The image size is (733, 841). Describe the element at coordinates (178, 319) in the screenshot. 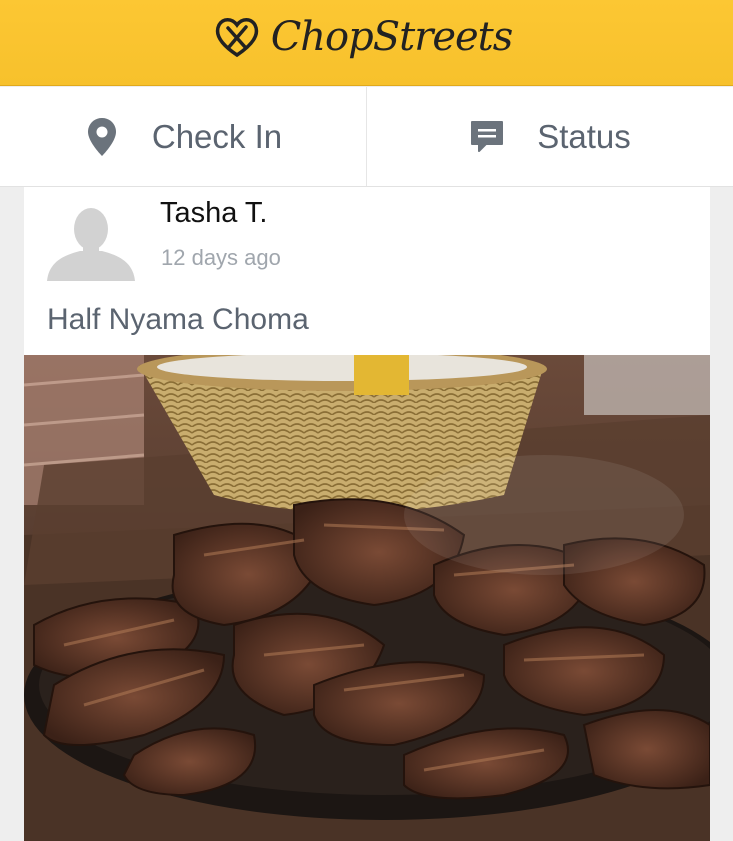

I see `post-title: Half Nyama Choma` at that location.